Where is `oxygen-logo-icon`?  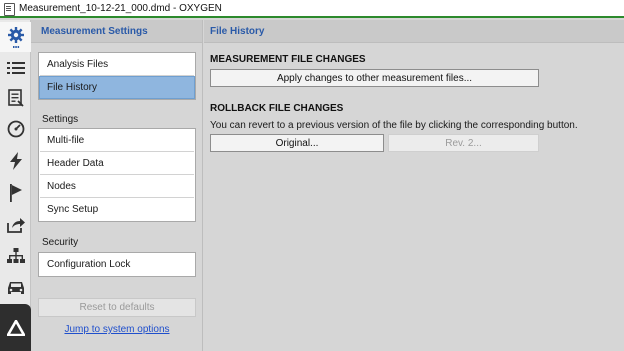 oxygen-logo-icon is located at coordinates (15, 327).